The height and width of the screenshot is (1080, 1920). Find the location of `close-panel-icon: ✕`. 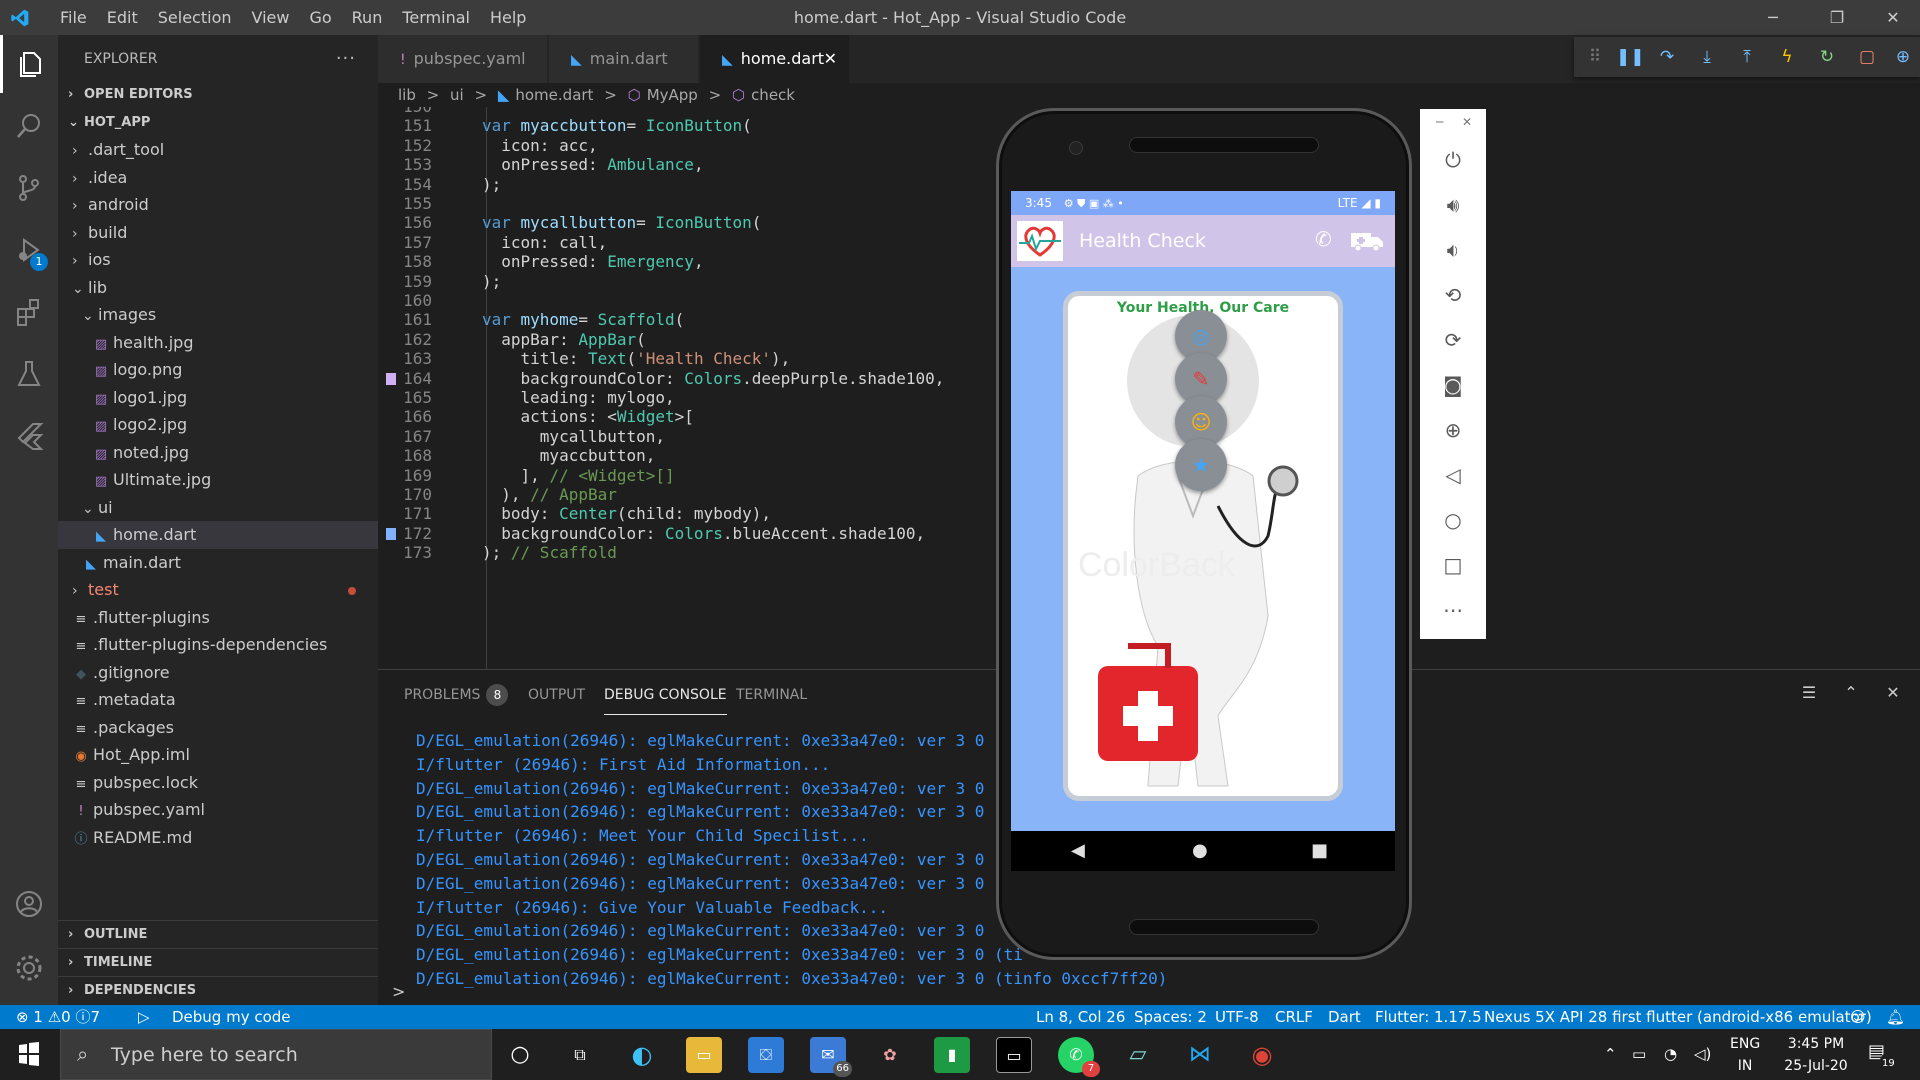

close-panel-icon: ✕ is located at coordinates (1893, 693).